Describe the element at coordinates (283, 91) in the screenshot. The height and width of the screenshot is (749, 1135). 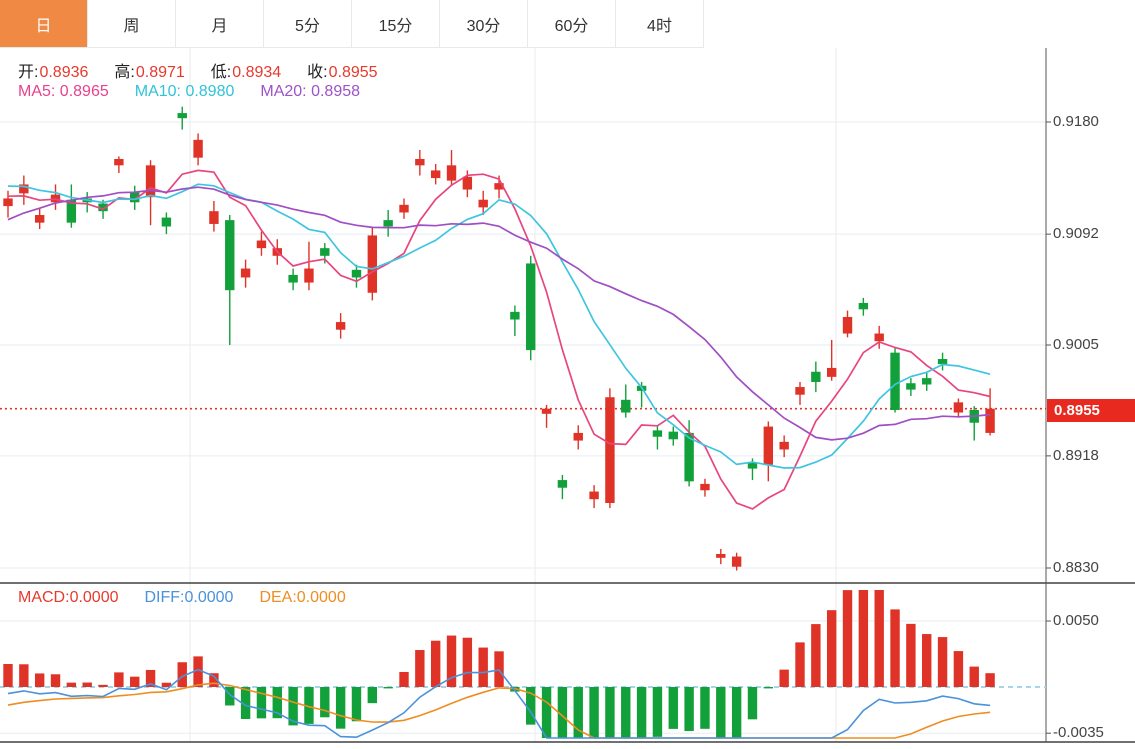
I see `ma20-label: MA20:` at that location.